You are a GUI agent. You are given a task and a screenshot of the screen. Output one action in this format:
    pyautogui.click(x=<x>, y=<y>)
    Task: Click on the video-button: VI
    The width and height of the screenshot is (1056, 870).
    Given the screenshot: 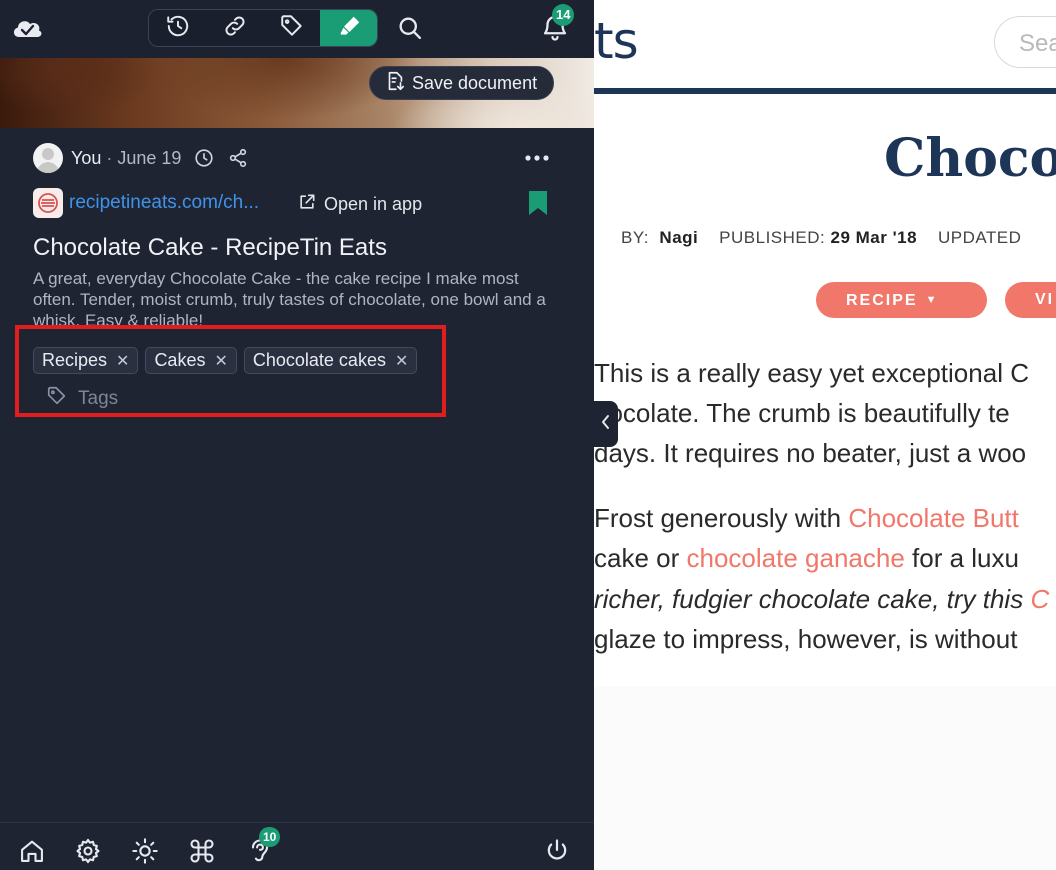 What is the action you would take?
    pyautogui.click(x=1030, y=300)
    